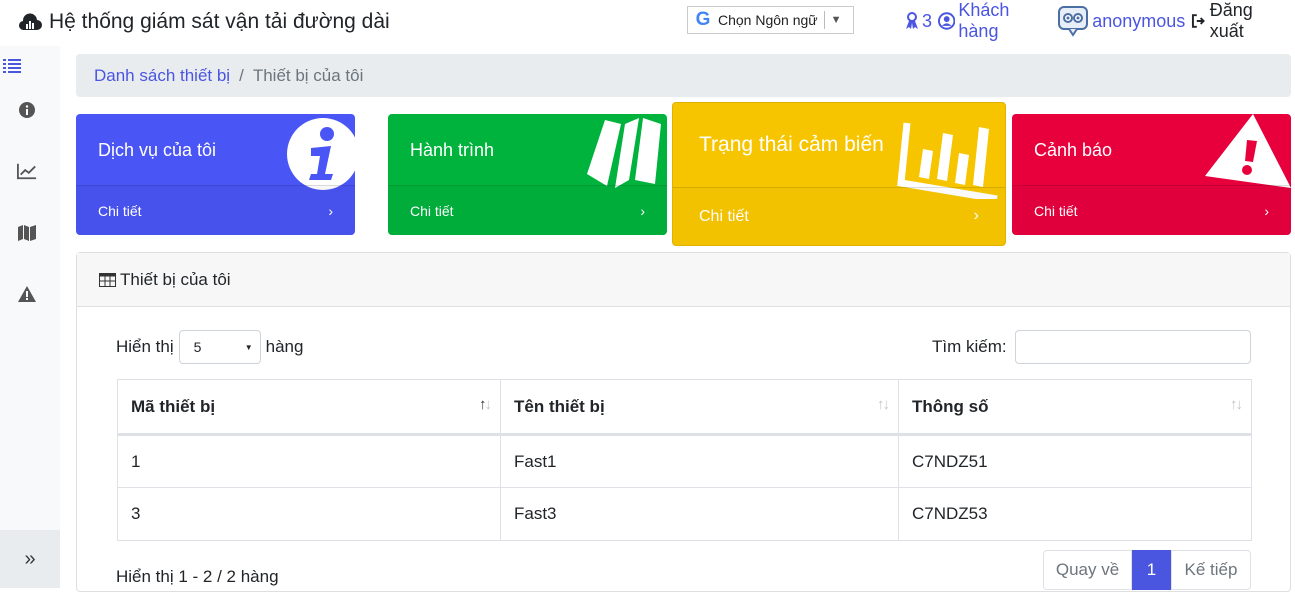 The height and width of the screenshot is (592, 1295). I want to click on search-input, so click(1132, 347).